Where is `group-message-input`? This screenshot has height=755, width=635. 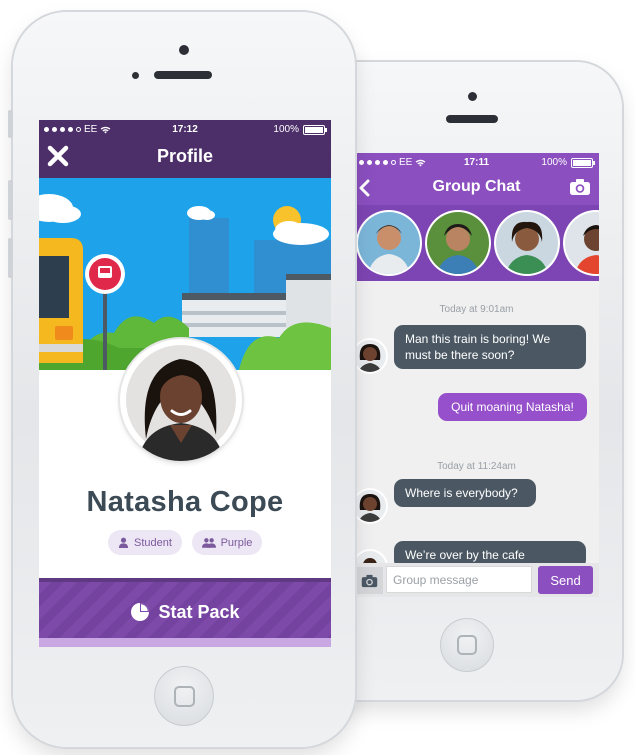 group-message-input is located at coordinates (459, 579).